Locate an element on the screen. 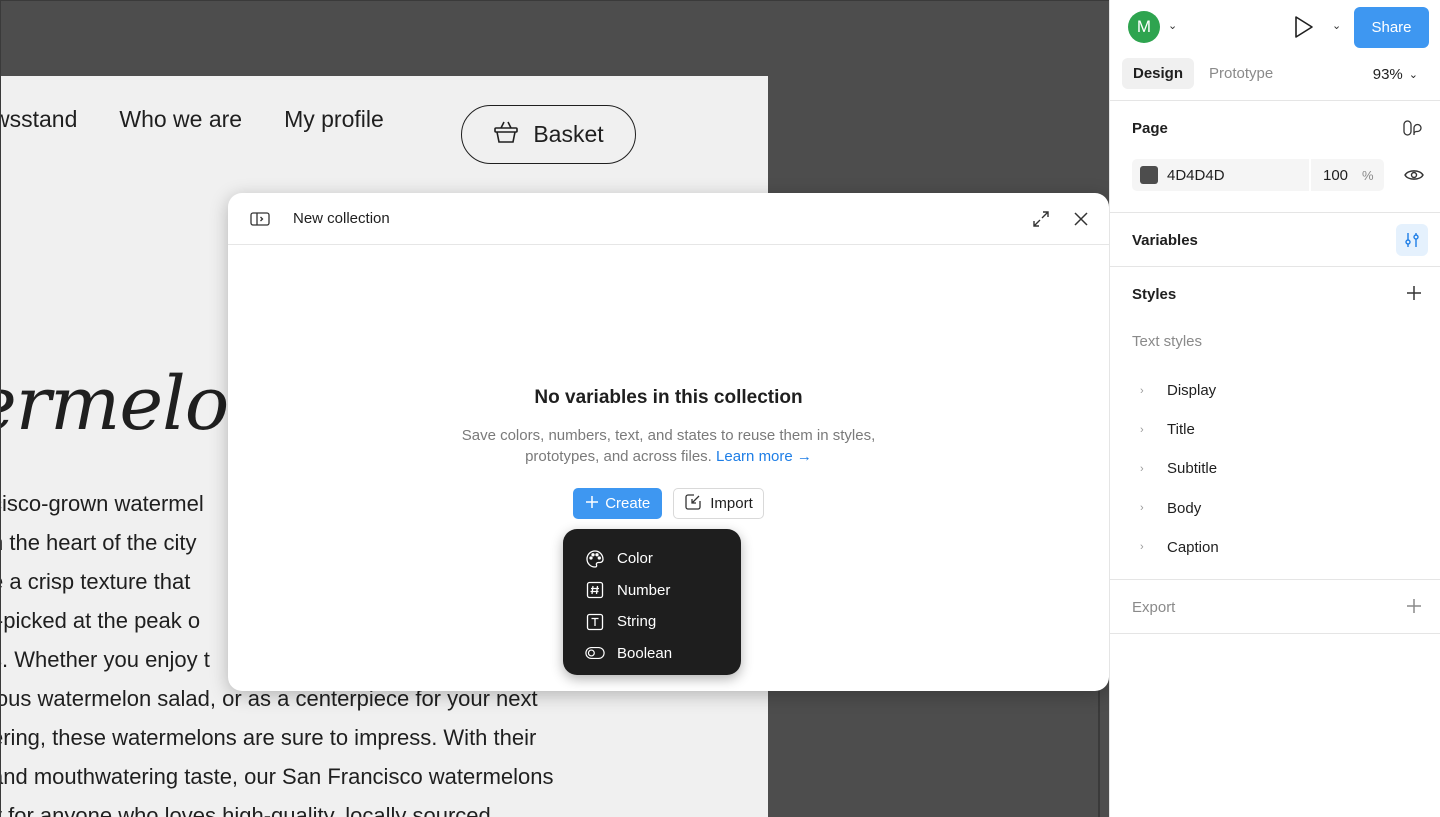 Image resolution: width=1440 pixels, height=817 pixels. import-label: Import is located at coordinates (731, 503).